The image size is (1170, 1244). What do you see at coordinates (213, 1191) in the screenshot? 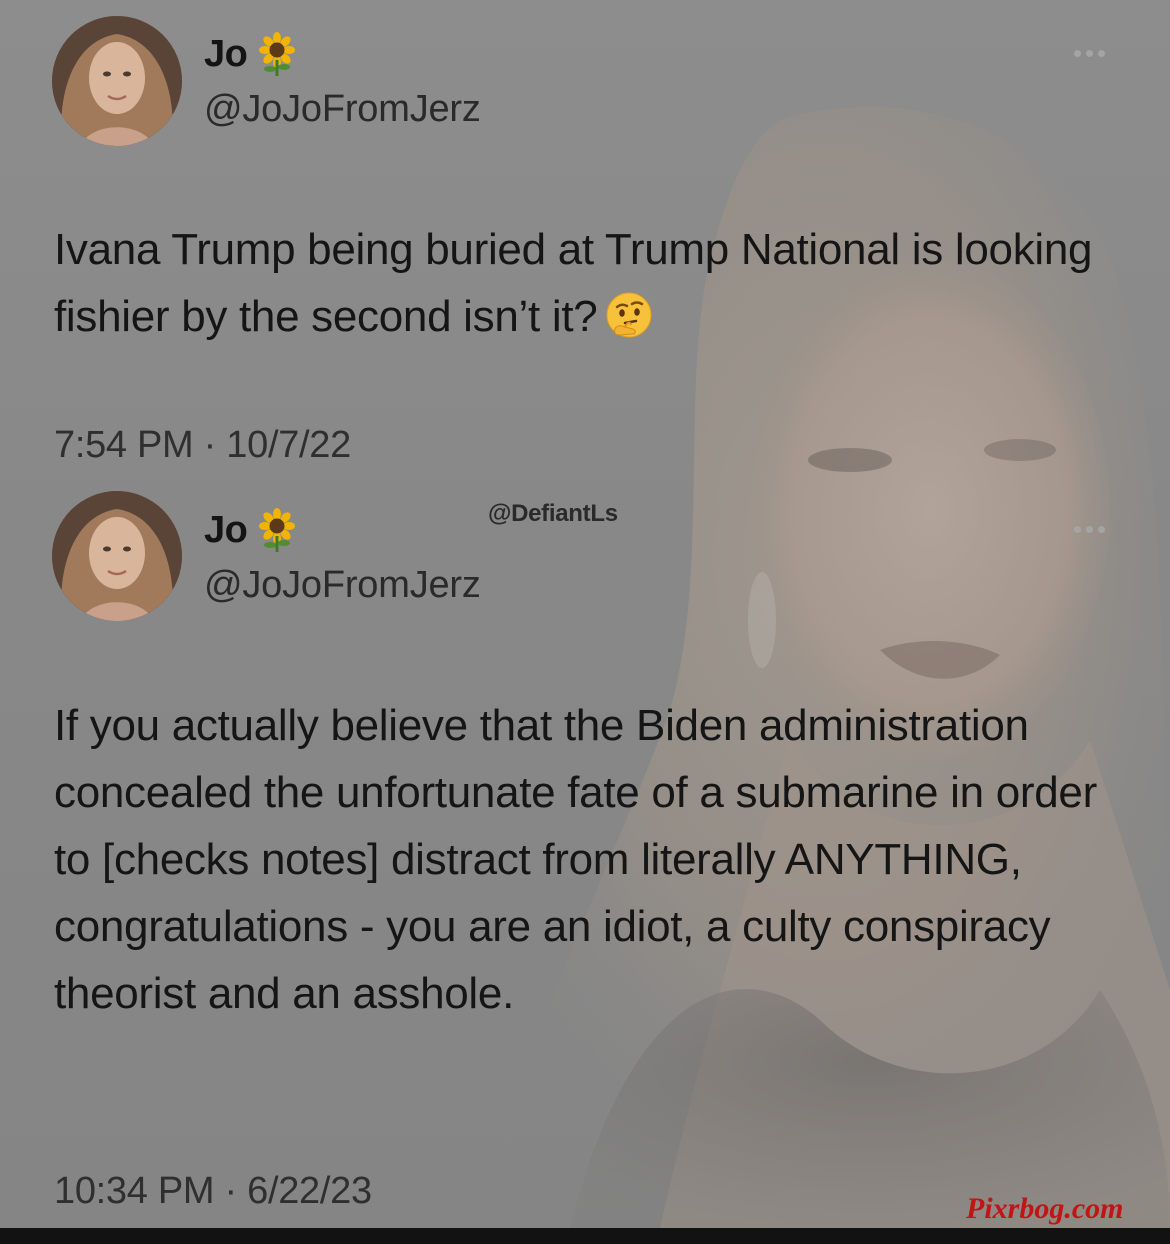
I see `tweet-timestamp: 10:34 PM · 6/22/23` at bounding box center [213, 1191].